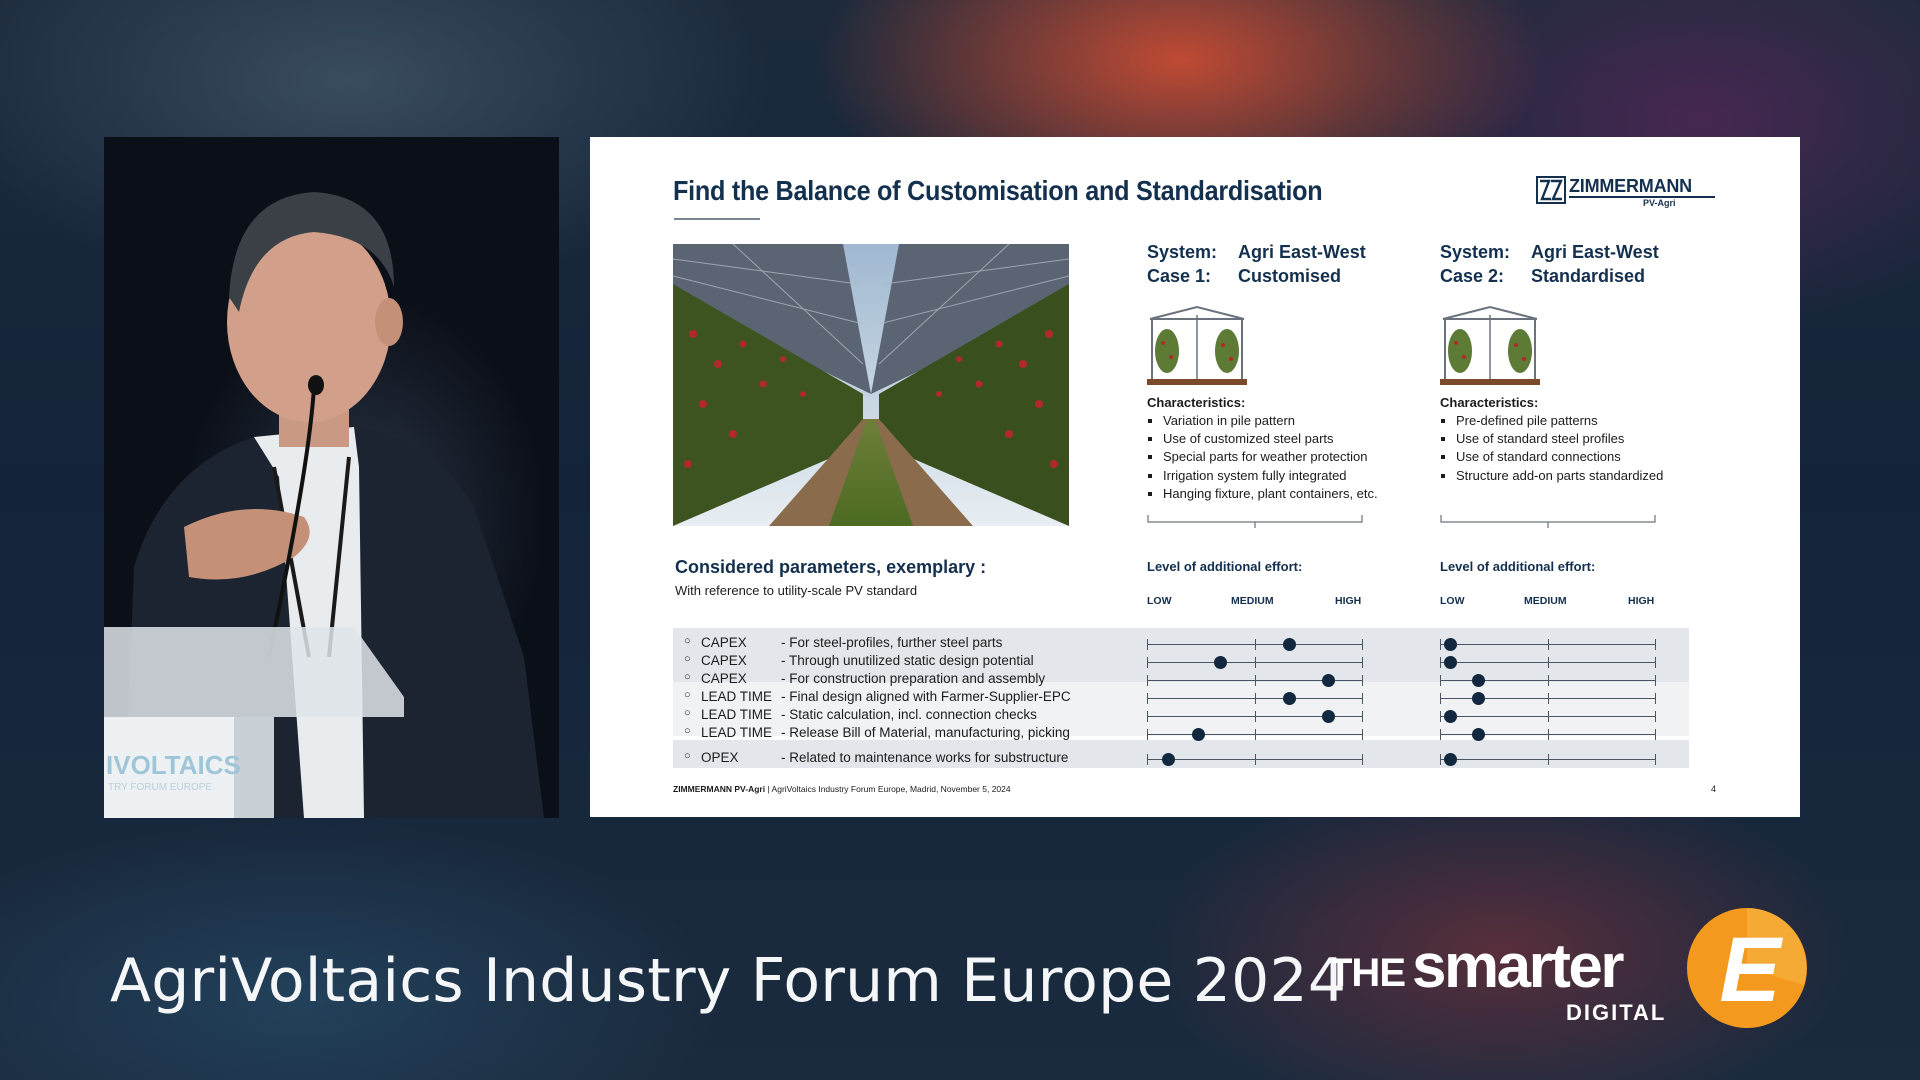 The width and height of the screenshot is (1920, 1080). Describe the element at coordinates (1300, 457) in the screenshot. I see `case1-char-item: Special parts for weather protection` at that location.